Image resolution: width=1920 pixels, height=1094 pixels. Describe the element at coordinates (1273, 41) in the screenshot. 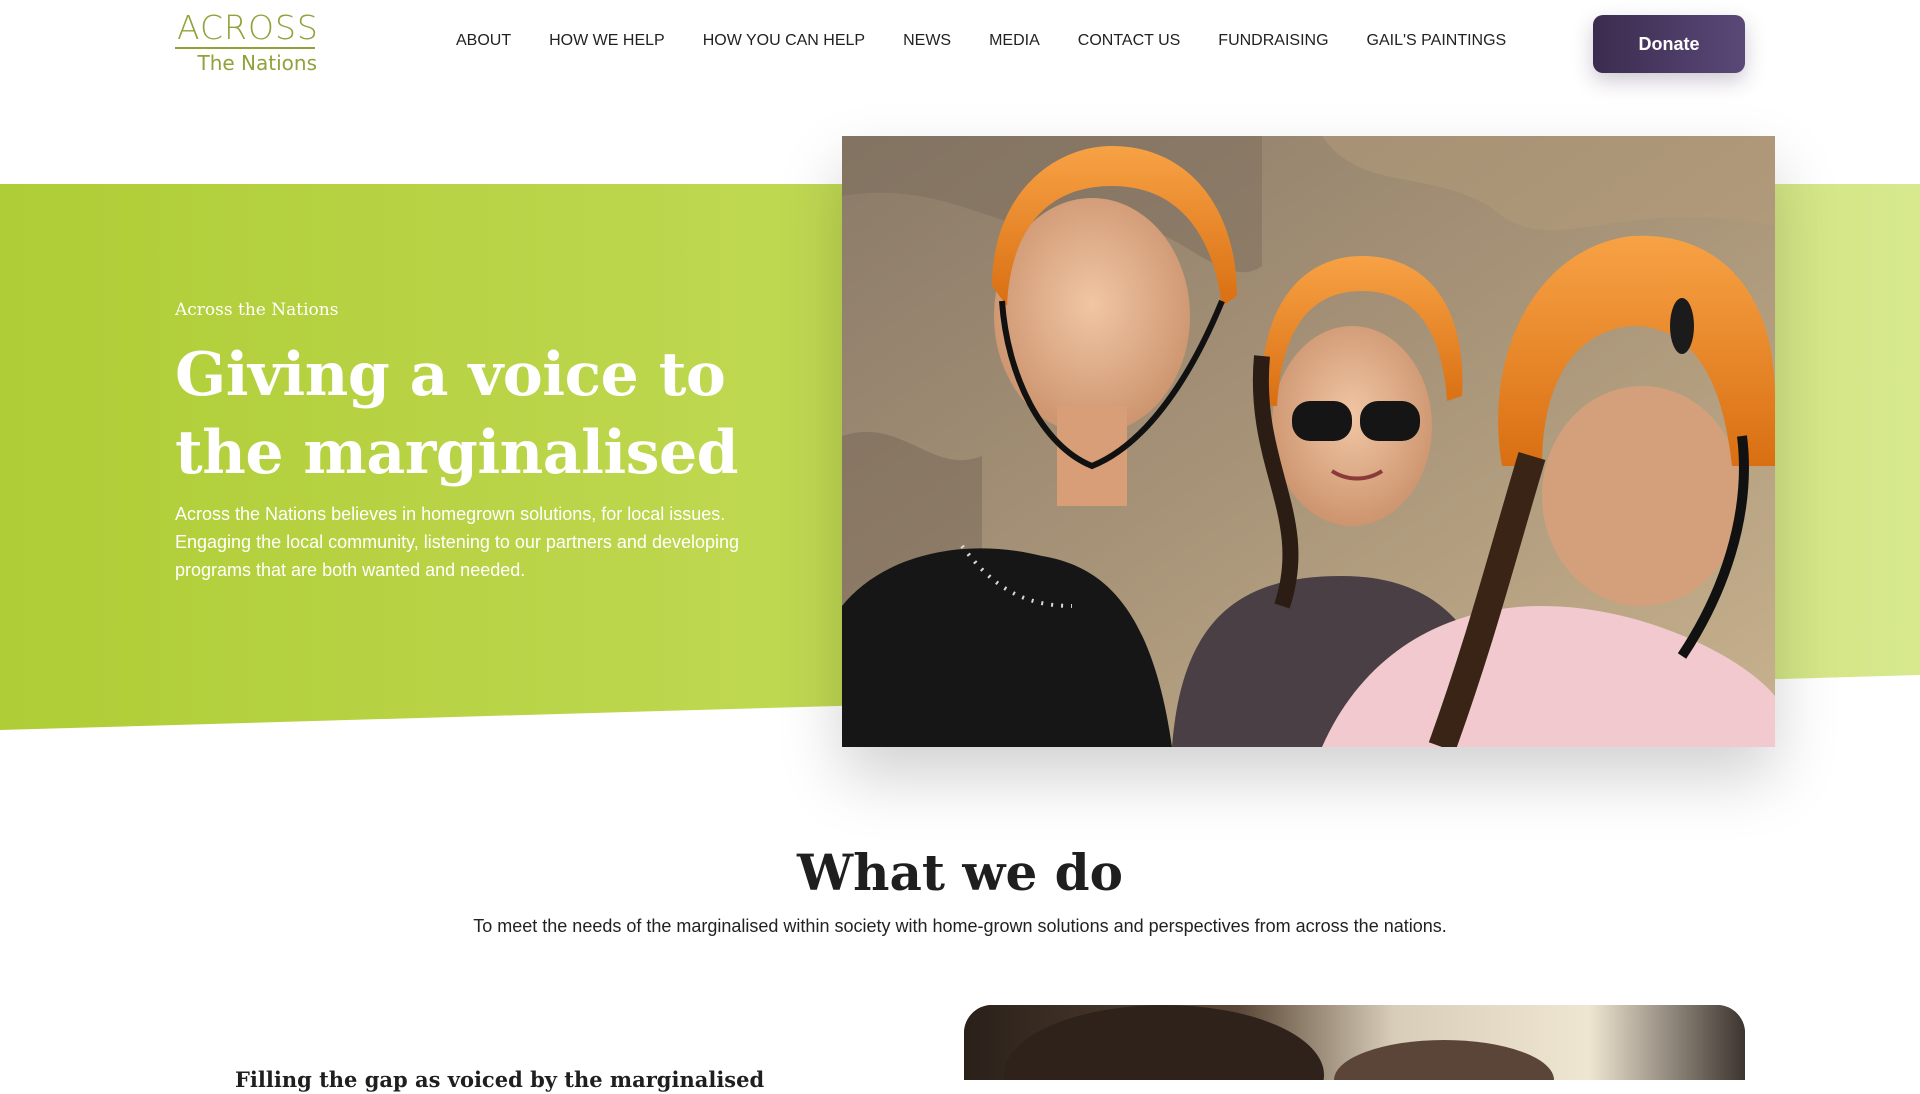

I see `nav-item-fundraising: FUNDRAISING` at that location.